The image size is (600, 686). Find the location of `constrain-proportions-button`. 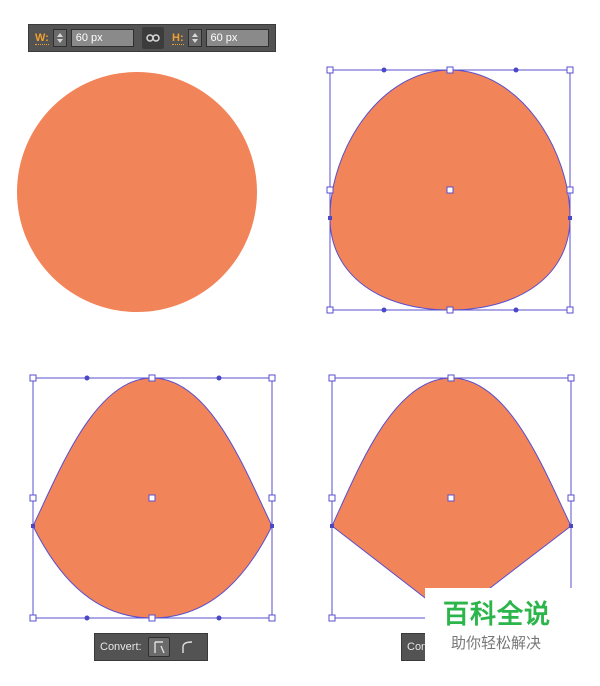

constrain-proportions-button is located at coordinates (153, 38).